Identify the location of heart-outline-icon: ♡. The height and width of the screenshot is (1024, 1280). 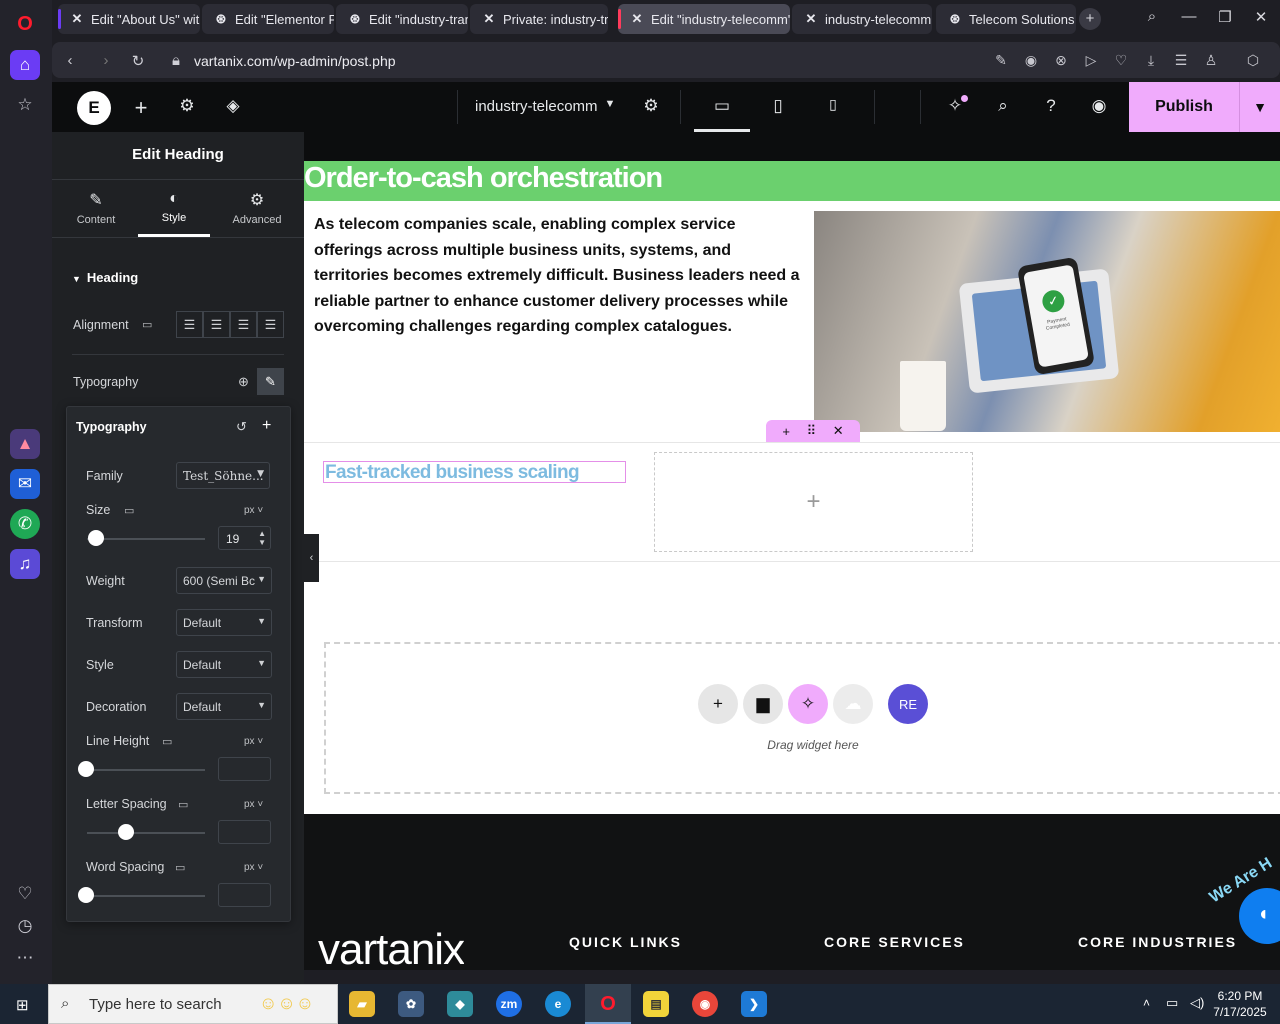
(1121, 60).